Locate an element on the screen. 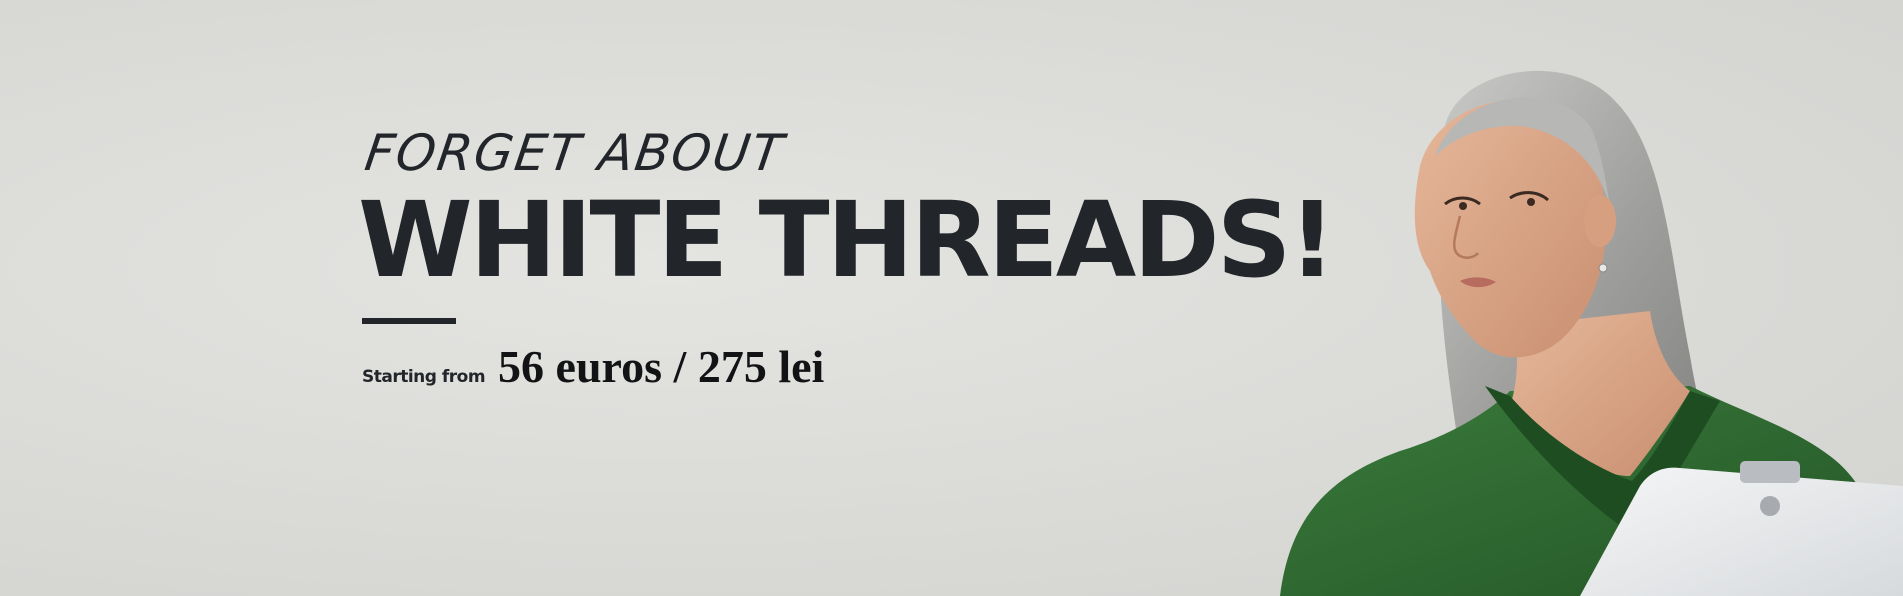  price-value: 56 euros / 275 lei is located at coordinates (661, 366).